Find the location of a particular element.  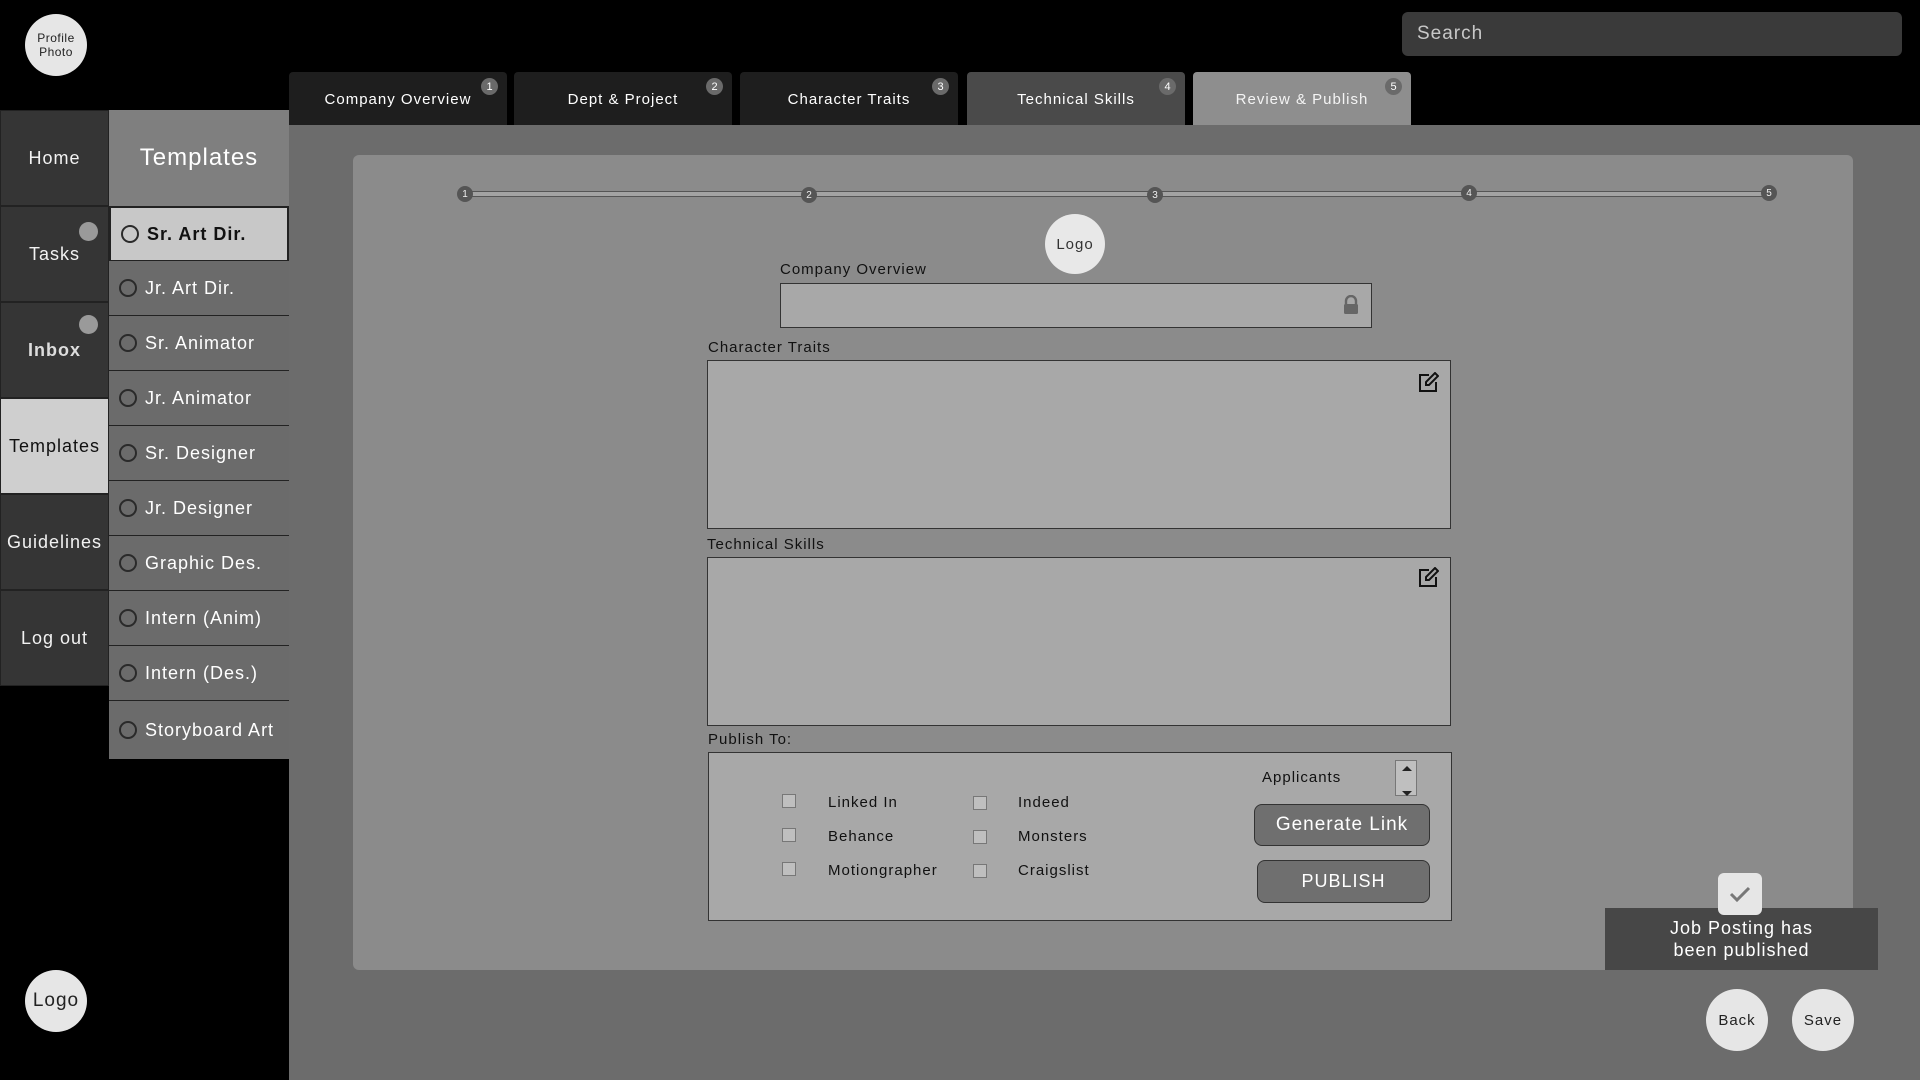

tab-number-badge: 3 is located at coordinates (940, 86).